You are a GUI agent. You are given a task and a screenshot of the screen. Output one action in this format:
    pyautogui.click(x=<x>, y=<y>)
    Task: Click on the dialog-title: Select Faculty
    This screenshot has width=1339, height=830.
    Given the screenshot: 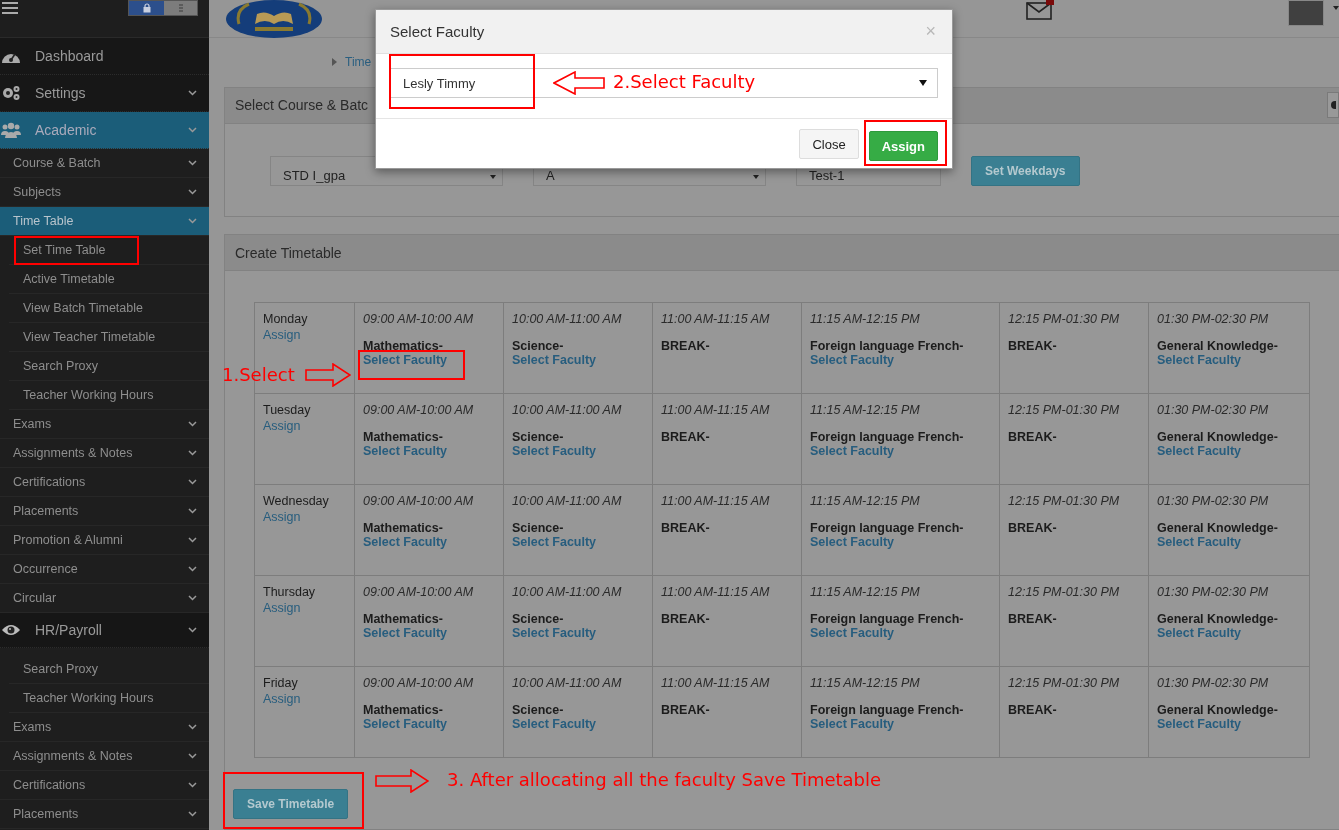 What is the action you would take?
    pyautogui.click(x=437, y=31)
    